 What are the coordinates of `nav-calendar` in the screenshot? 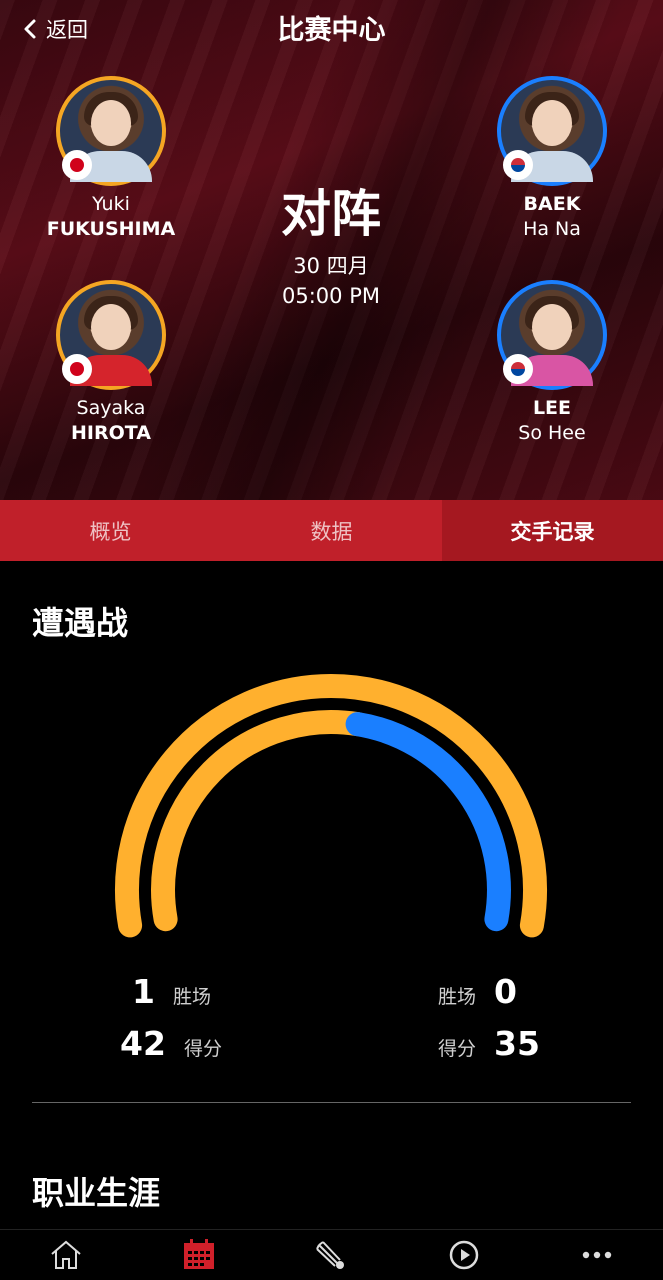 It's located at (199, 1255).